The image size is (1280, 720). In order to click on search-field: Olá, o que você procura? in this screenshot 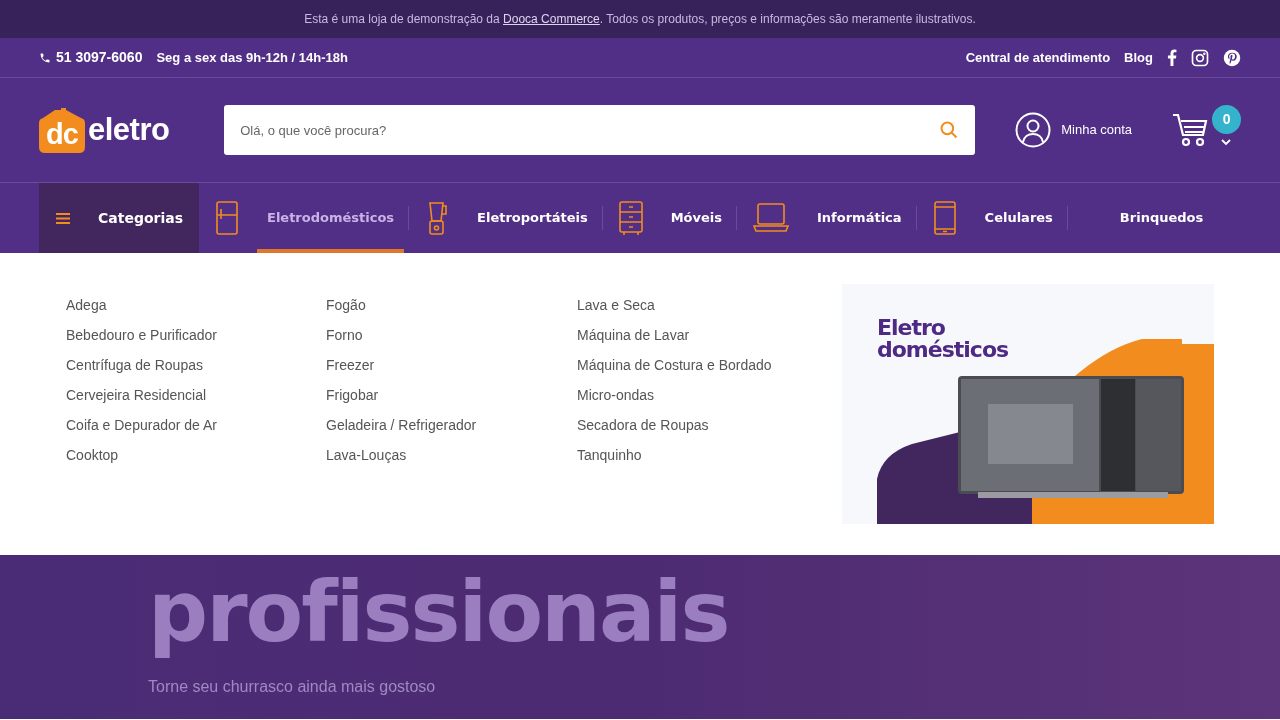, I will do `click(600, 130)`.